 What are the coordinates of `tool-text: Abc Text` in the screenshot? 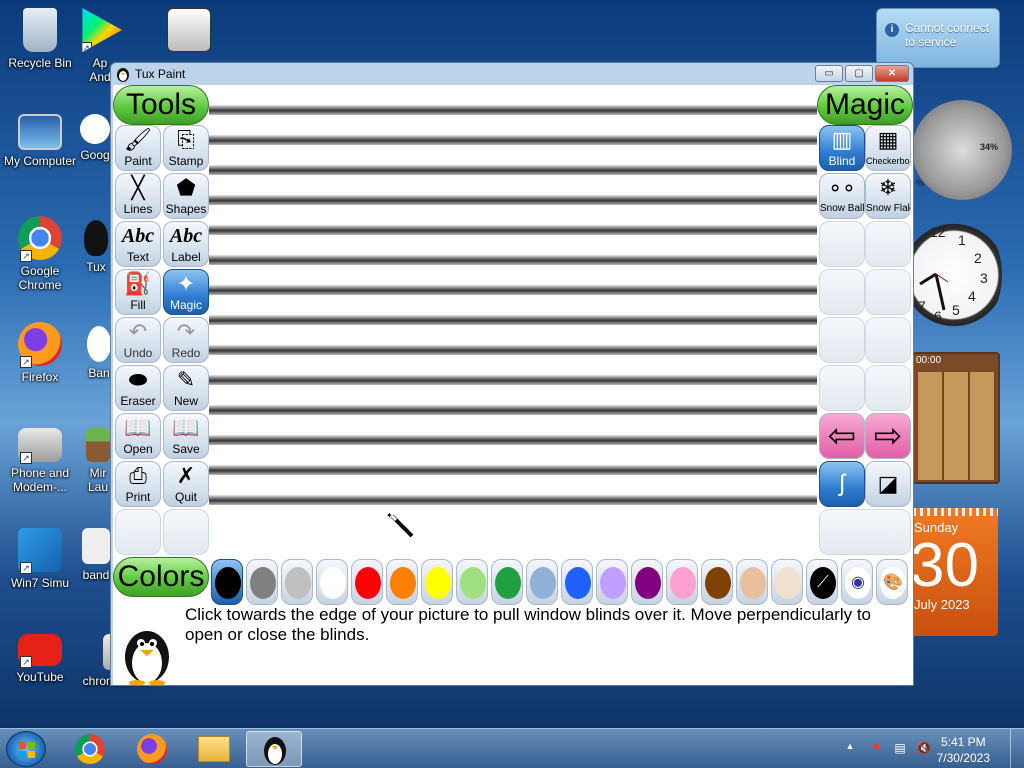 It's located at (138, 244).